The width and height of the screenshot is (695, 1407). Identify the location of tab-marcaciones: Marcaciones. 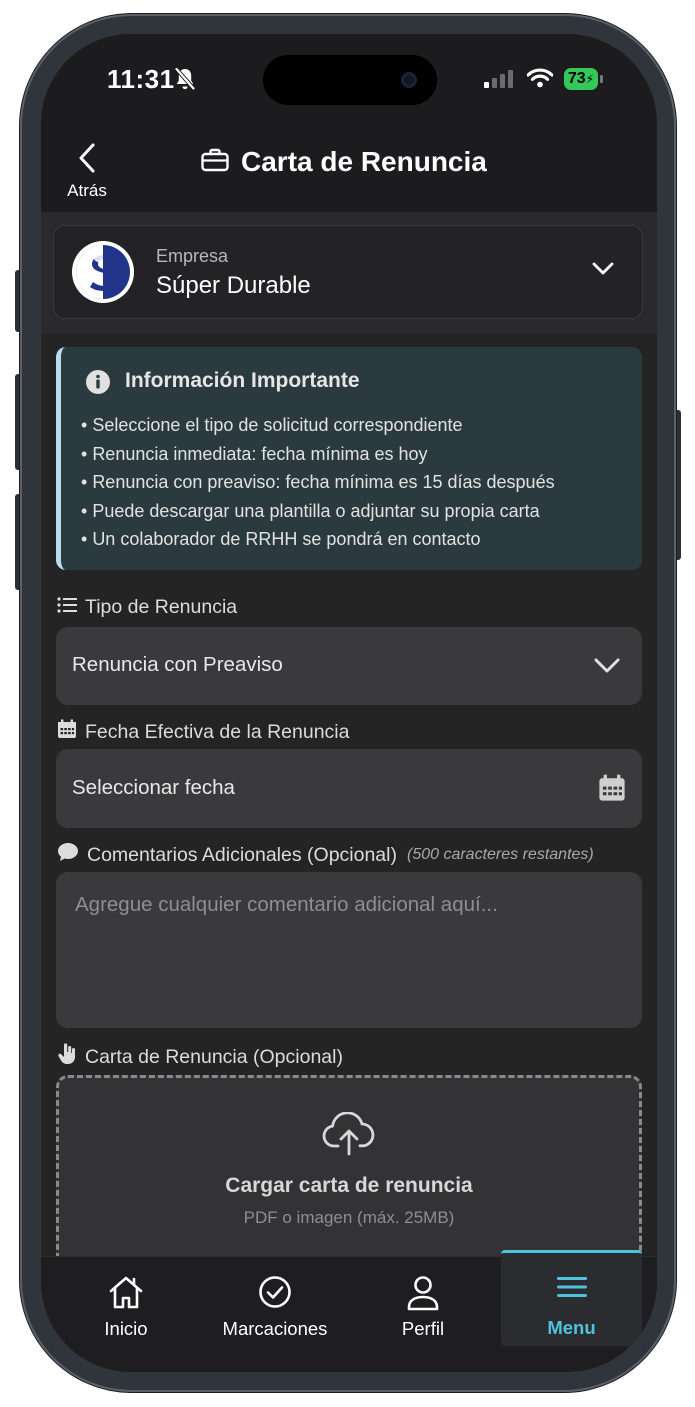
(275, 1301).